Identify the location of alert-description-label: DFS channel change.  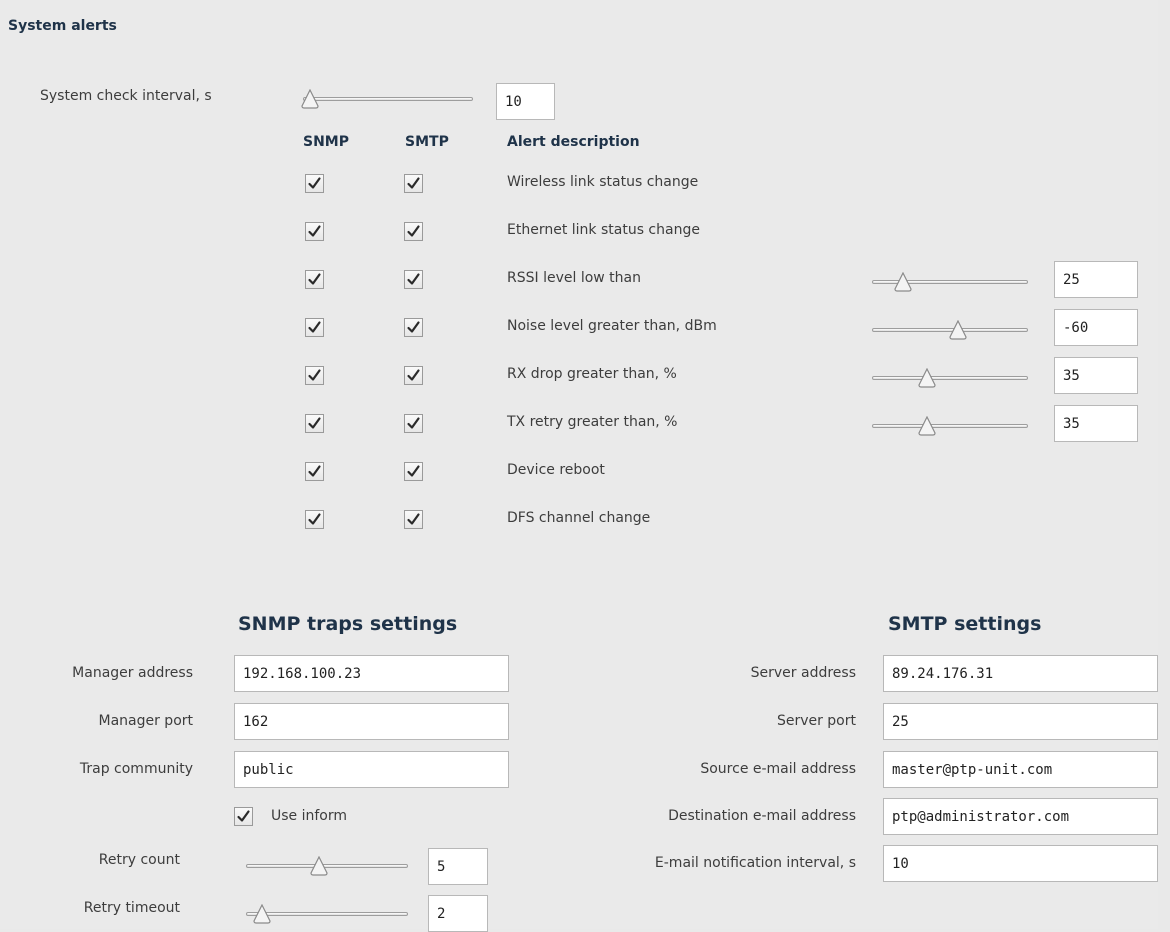
(579, 518).